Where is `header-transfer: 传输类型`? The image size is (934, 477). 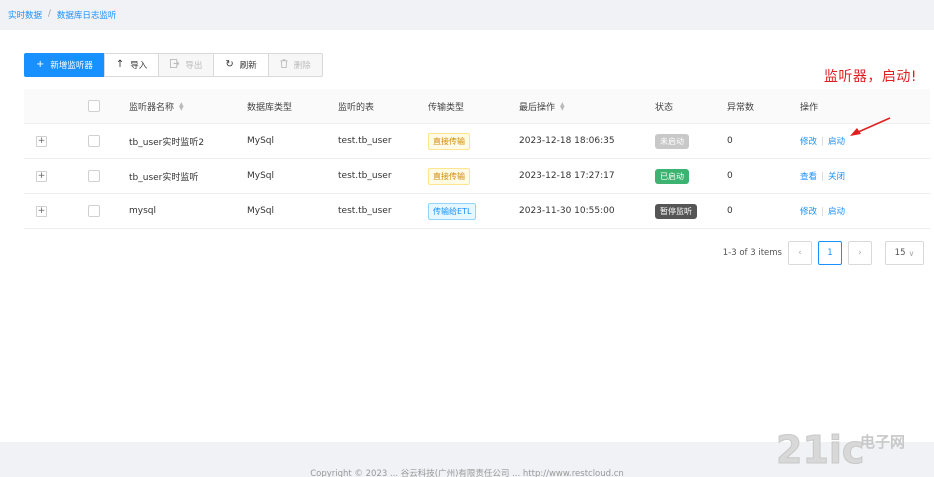
header-transfer: 传输类型 is located at coordinates (446, 107).